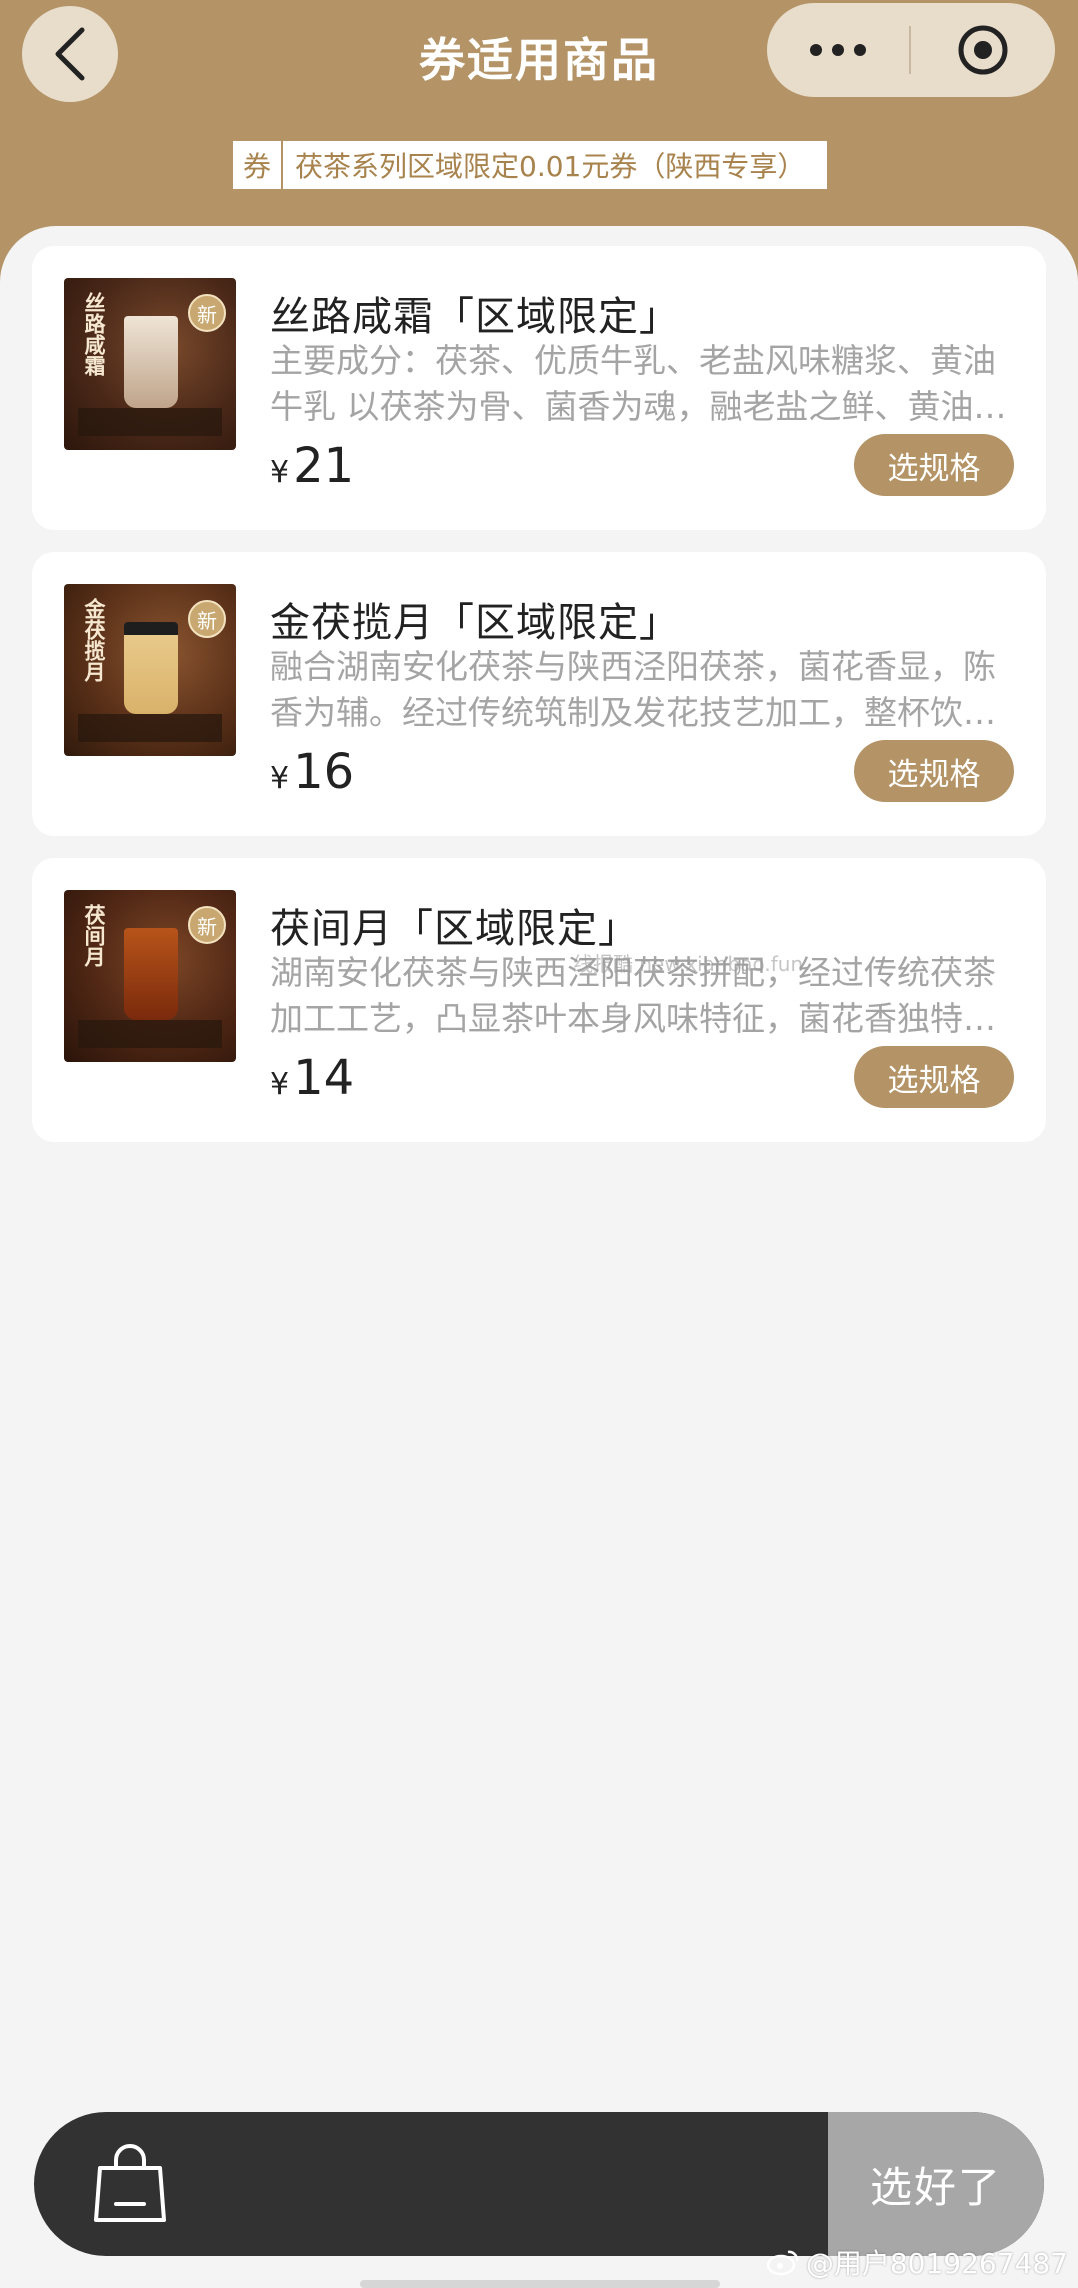 The width and height of the screenshot is (1078, 2288). Describe the element at coordinates (150, 670) in the screenshot. I see `product-thumbnail: 金茯揽月 新` at that location.